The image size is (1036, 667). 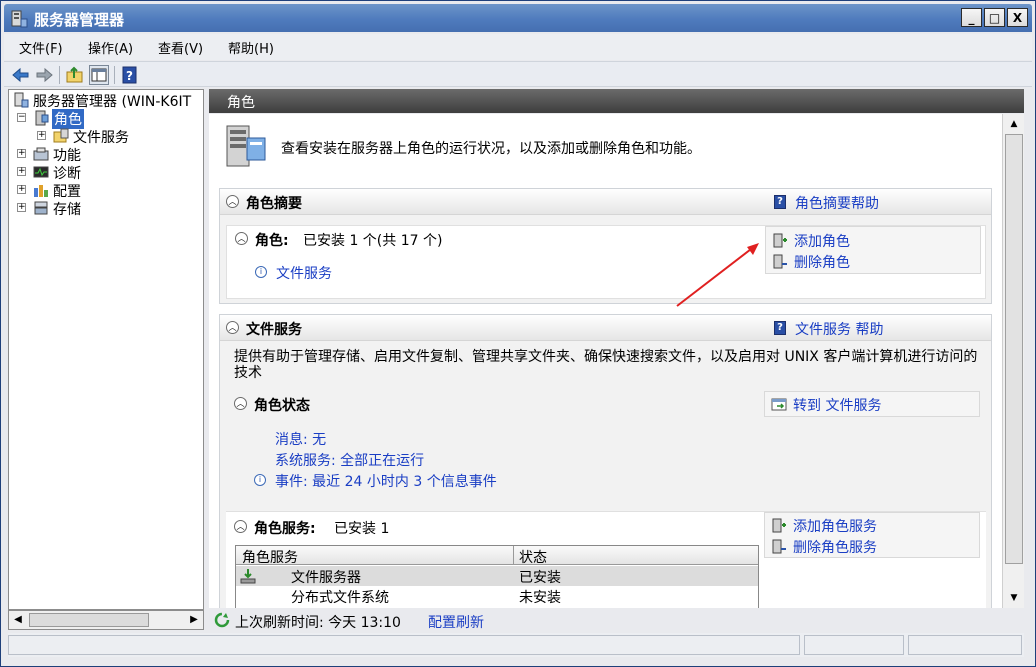 I want to click on role-summary-help-link: 角色摘要帮助, so click(x=837, y=203).